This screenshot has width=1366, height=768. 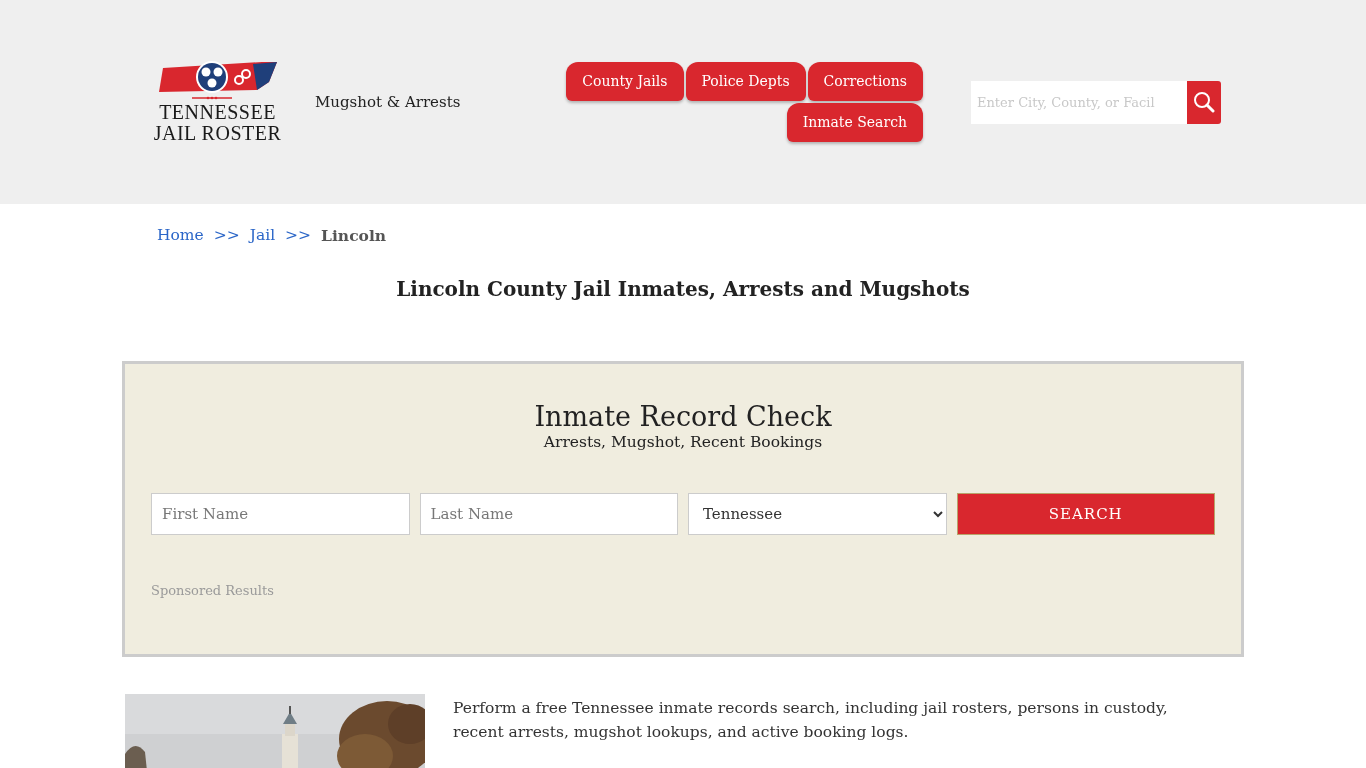 I want to click on sponsored-label: Sponsored Results, so click(x=212, y=590).